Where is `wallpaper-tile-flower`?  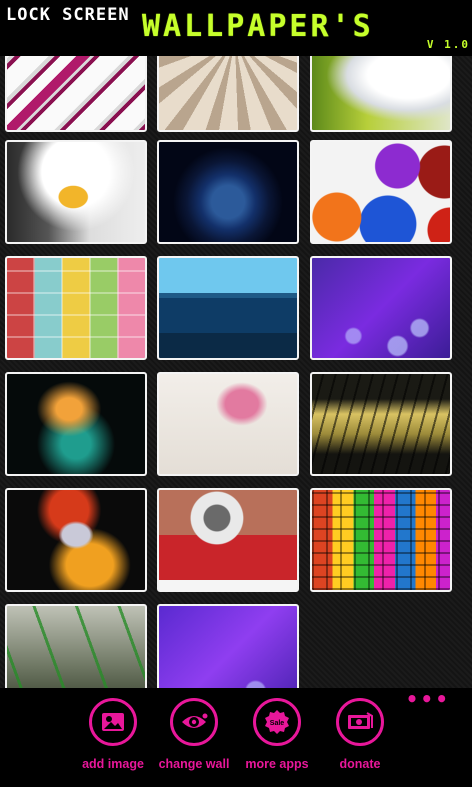 wallpaper-tile-flower is located at coordinates (228, 424).